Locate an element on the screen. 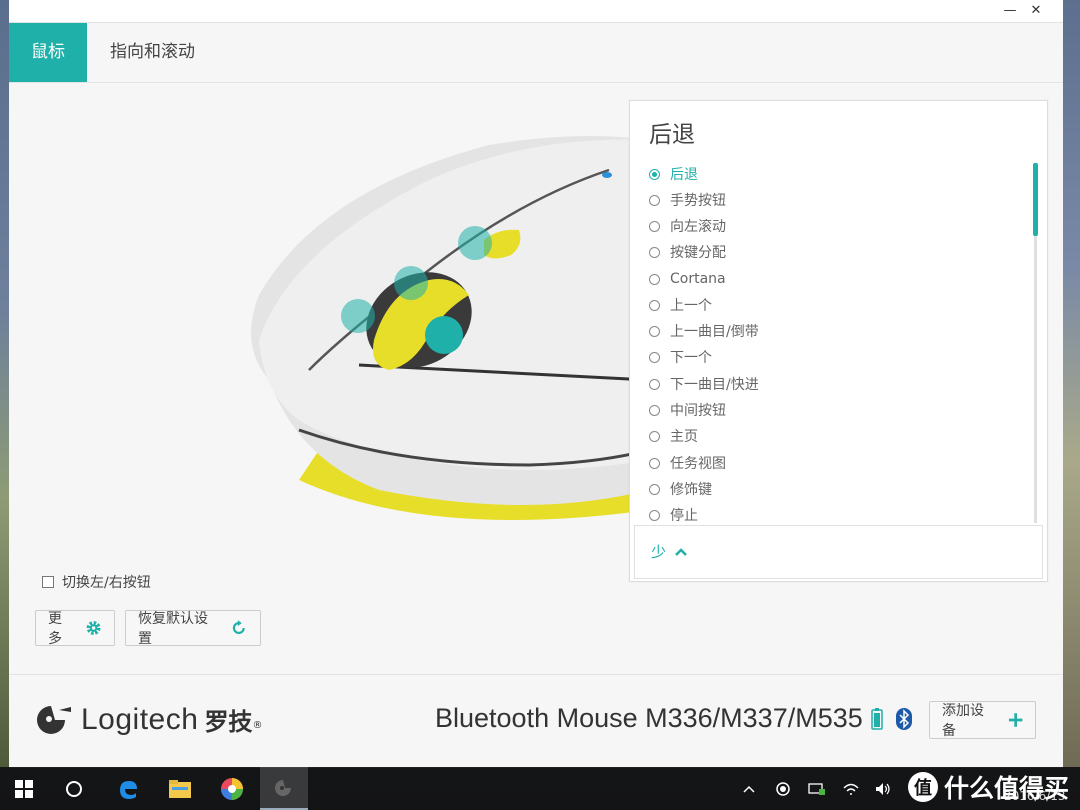 Image resolution: width=1080 pixels, height=810 pixels. tab-bar: 鼠标 指向和滚动 is located at coordinates (536, 53).